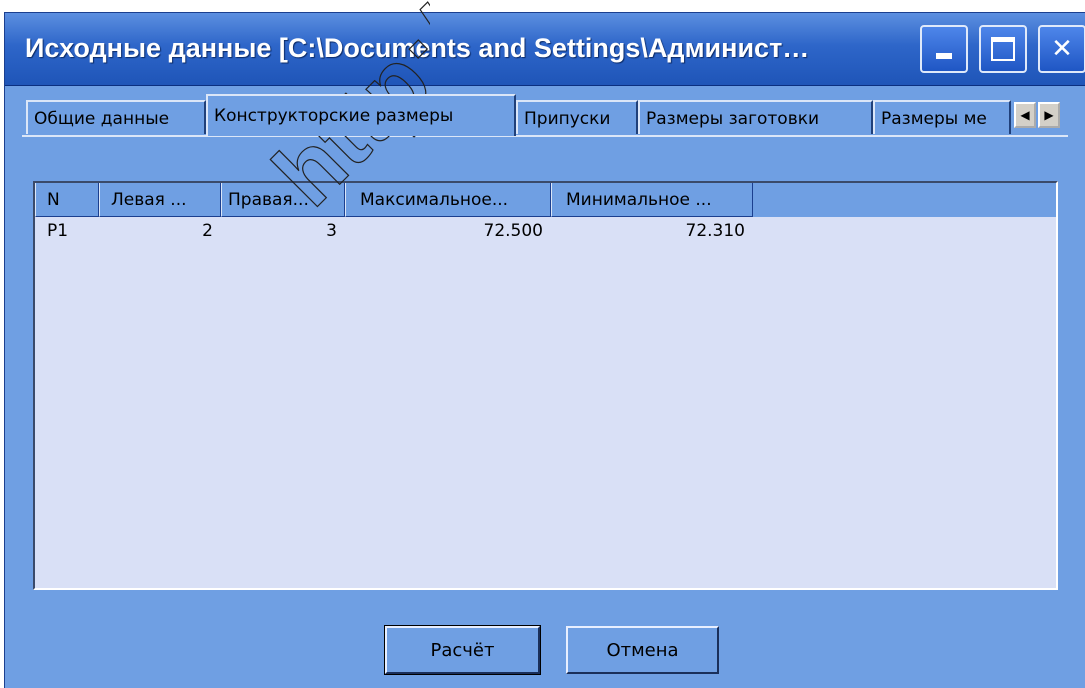  I want to click on cell-n: P1, so click(58, 231).